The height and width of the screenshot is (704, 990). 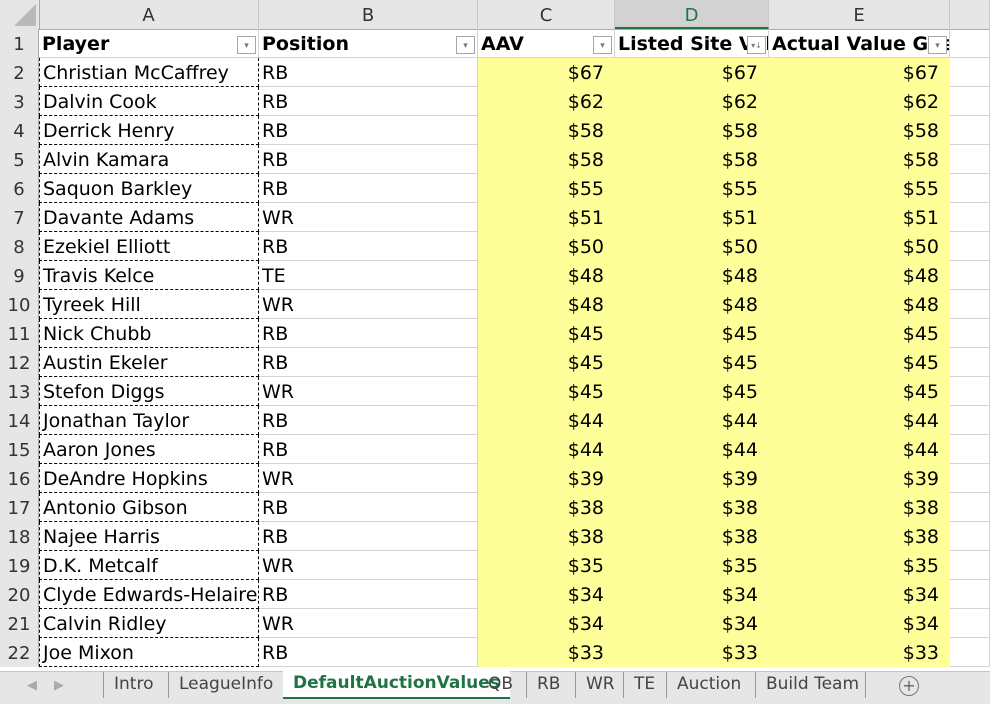 I want to click on cell-player: Calvin Ridley, so click(x=149, y=623).